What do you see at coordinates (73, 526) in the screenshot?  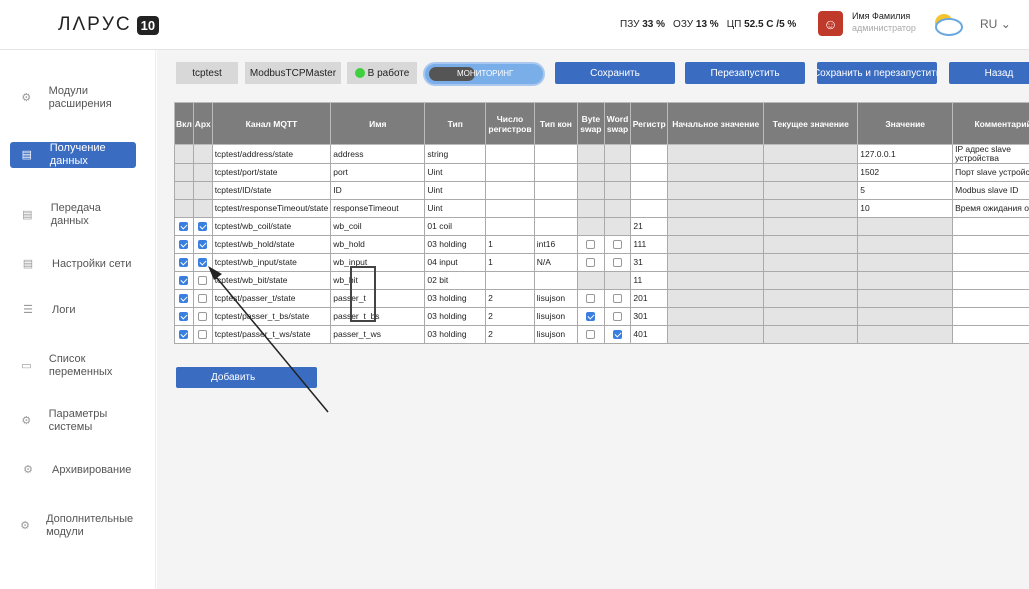 I see `sidebar-item-extra-modules: ⚙ Дополнительные модули` at bounding box center [73, 526].